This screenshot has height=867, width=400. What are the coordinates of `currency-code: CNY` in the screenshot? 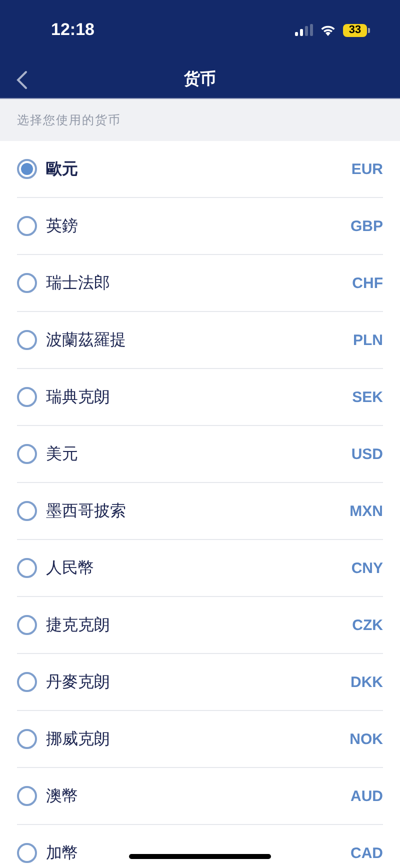 It's located at (367, 568).